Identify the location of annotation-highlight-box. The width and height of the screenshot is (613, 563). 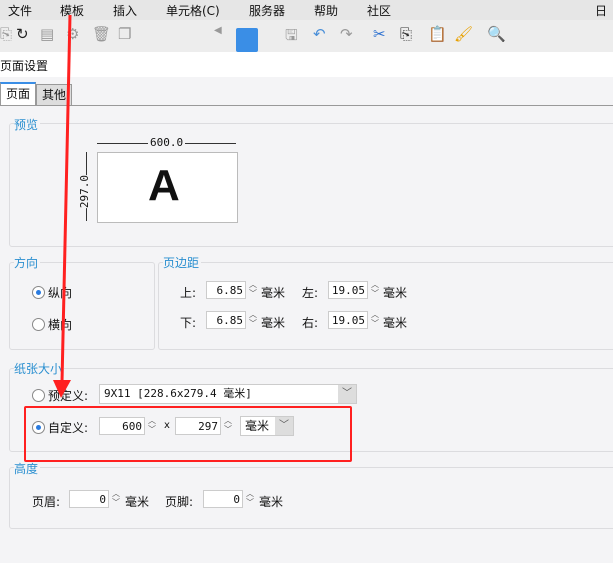
(188, 434).